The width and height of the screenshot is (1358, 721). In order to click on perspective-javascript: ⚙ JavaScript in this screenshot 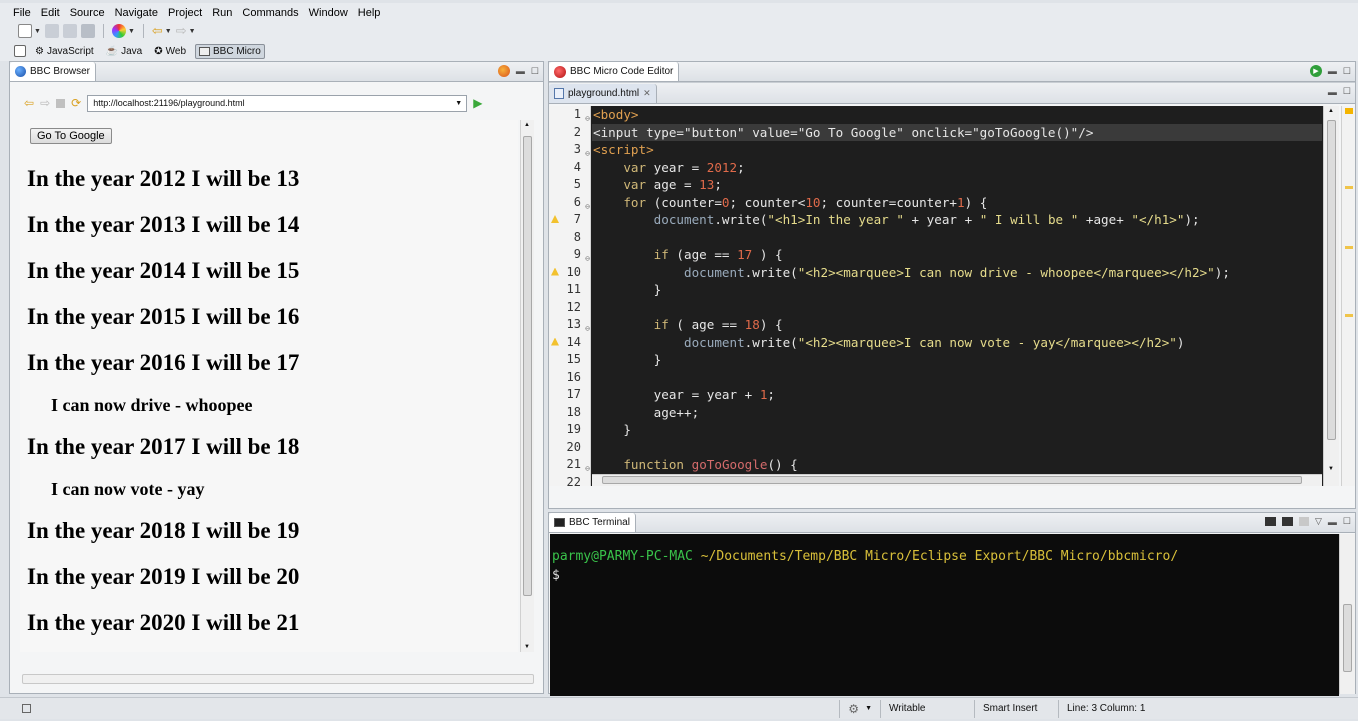, I will do `click(64, 51)`.